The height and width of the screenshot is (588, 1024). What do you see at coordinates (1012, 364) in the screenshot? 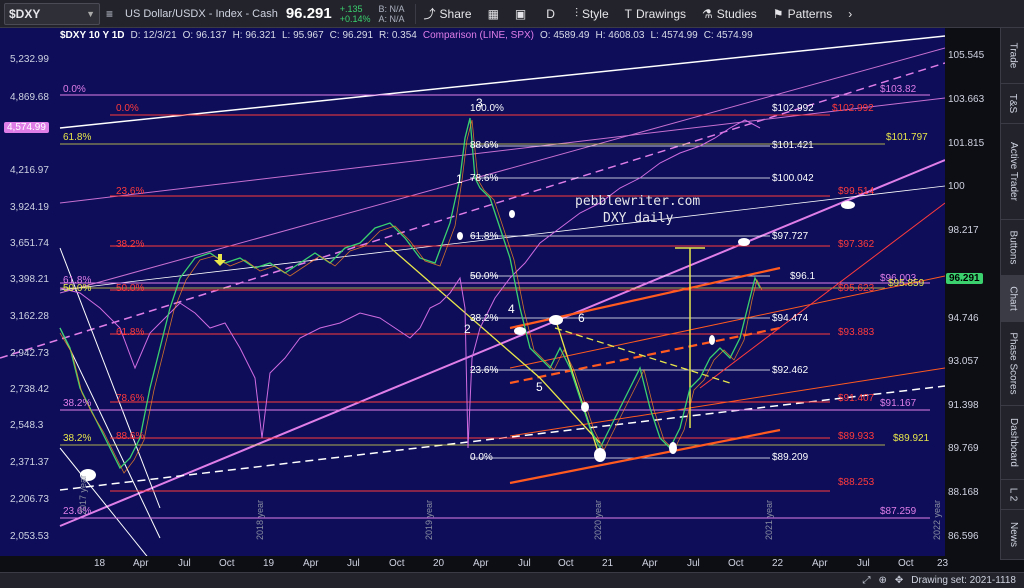
I see `tab-phase-scores: Phase Scores` at bounding box center [1012, 364].